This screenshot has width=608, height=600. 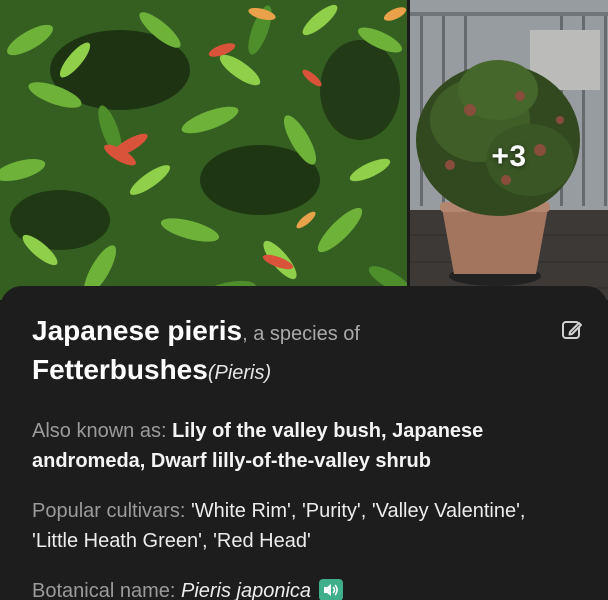 I want to click on speaker-icon, so click(x=331, y=589).